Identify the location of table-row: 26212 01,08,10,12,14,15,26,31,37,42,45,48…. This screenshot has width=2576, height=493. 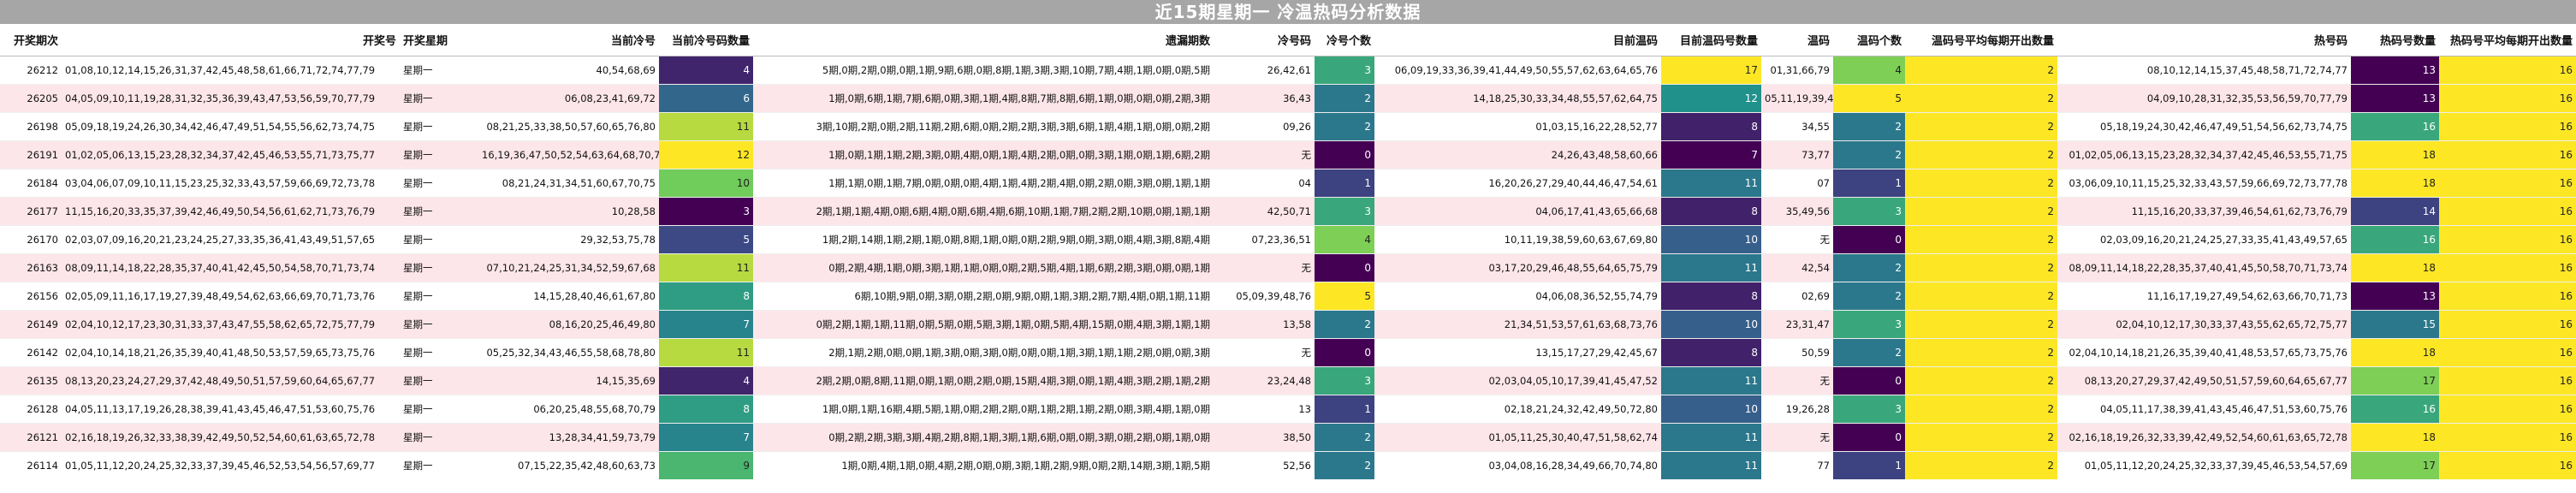
(1288, 70).